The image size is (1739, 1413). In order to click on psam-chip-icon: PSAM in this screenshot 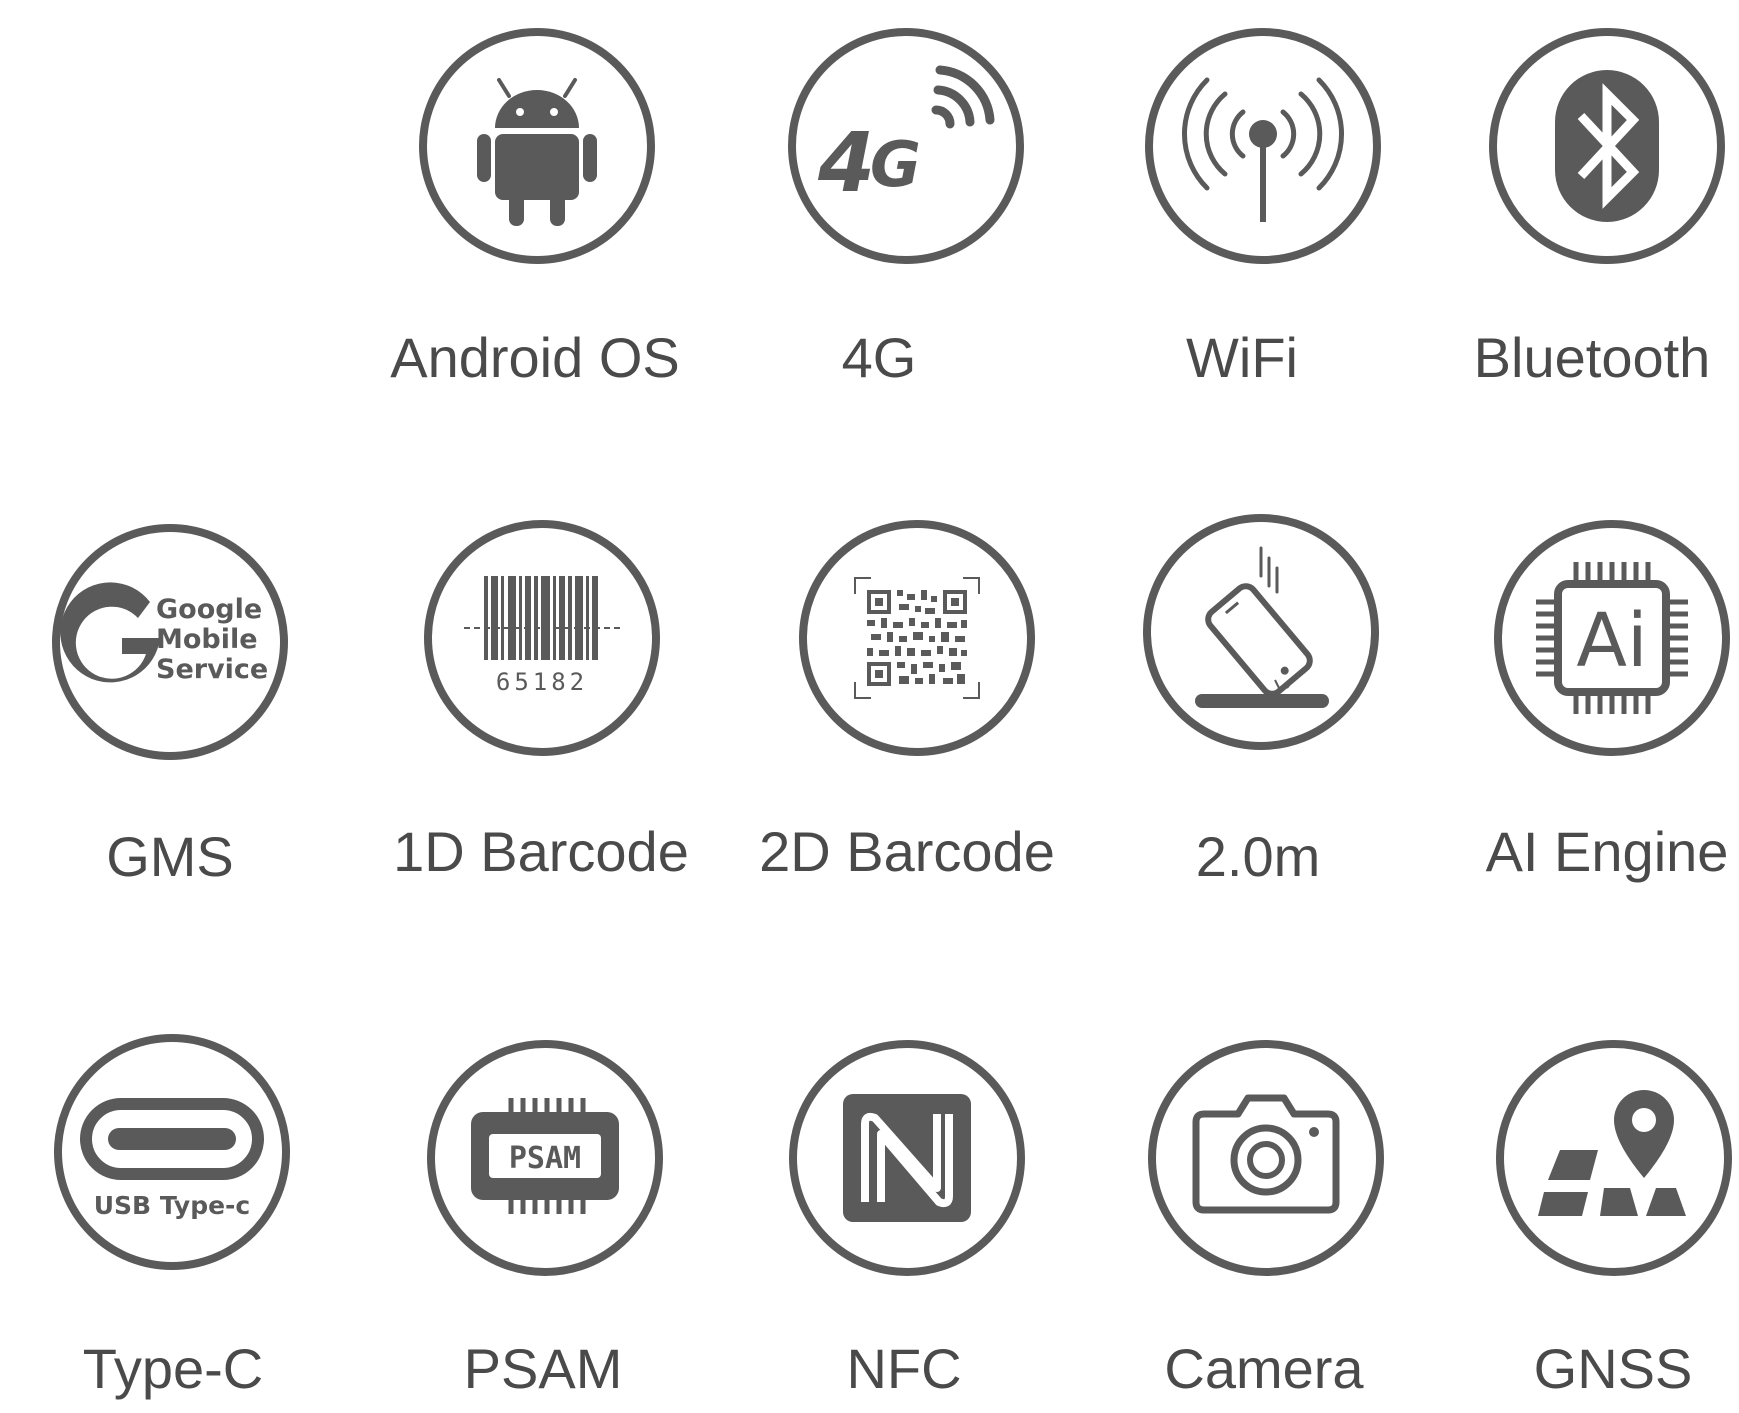, I will do `click(545, 1158)`.